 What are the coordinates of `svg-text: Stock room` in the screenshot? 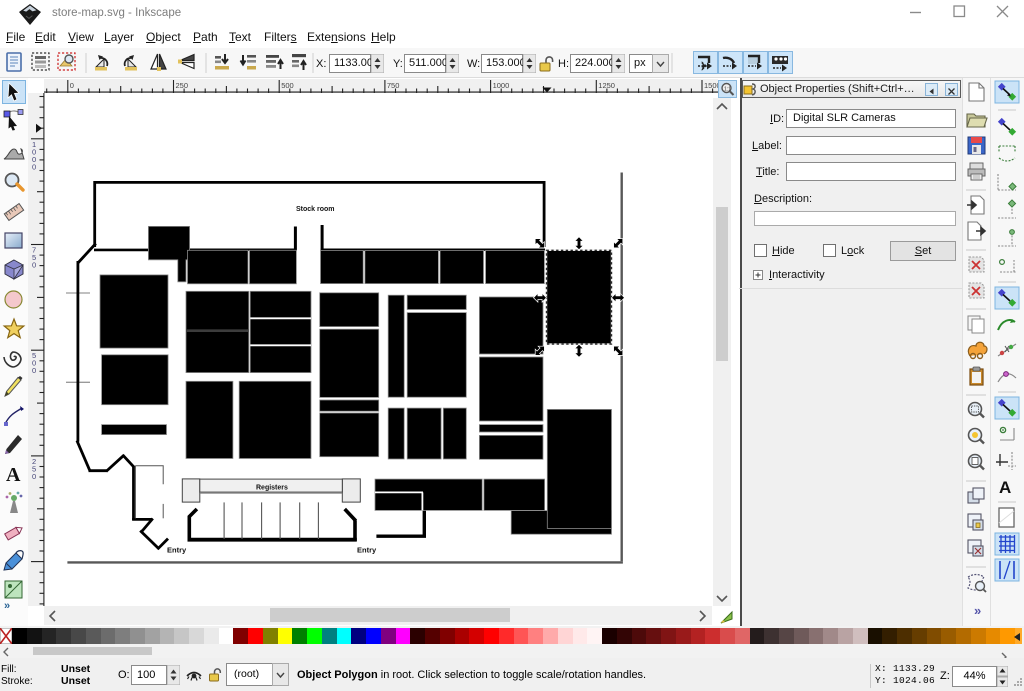 It's located at (315, 209).